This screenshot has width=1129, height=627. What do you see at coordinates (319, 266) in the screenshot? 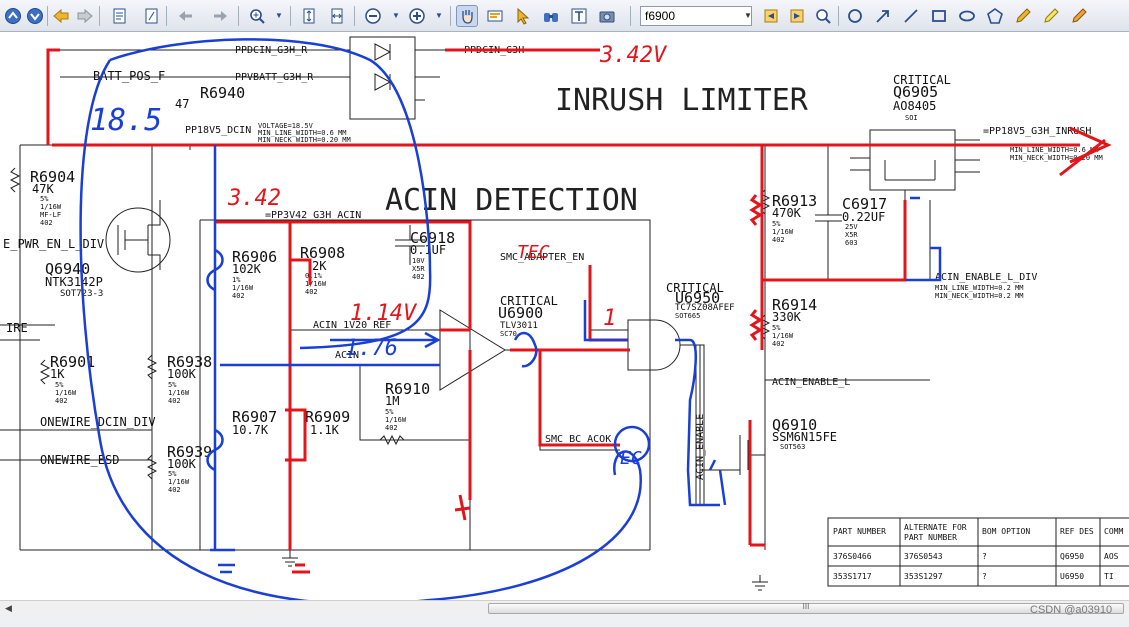
I see `value-r6908: 2K` at bounding box center [319, 266].